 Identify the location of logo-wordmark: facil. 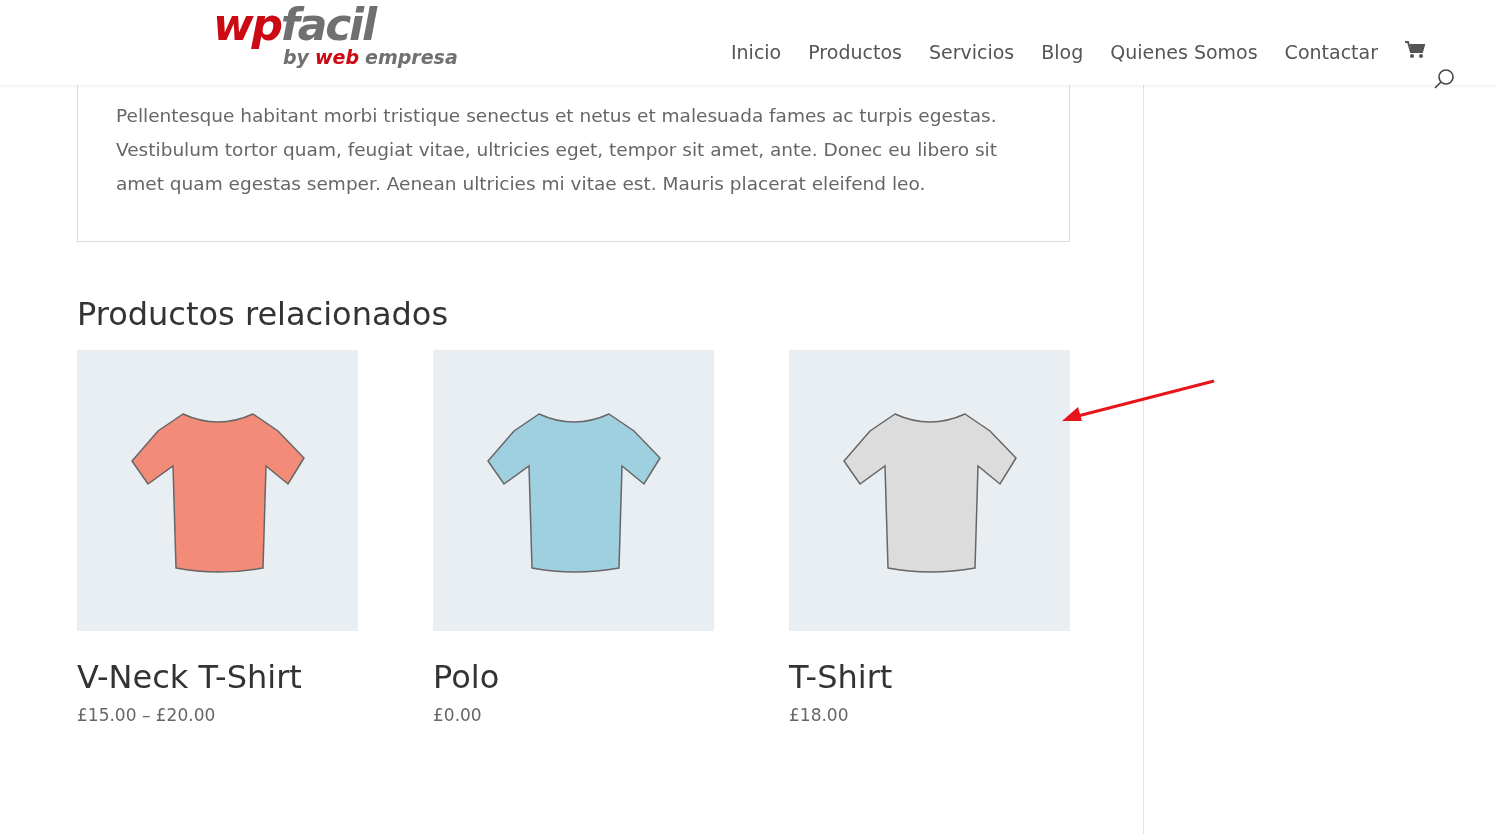
(327, 25).